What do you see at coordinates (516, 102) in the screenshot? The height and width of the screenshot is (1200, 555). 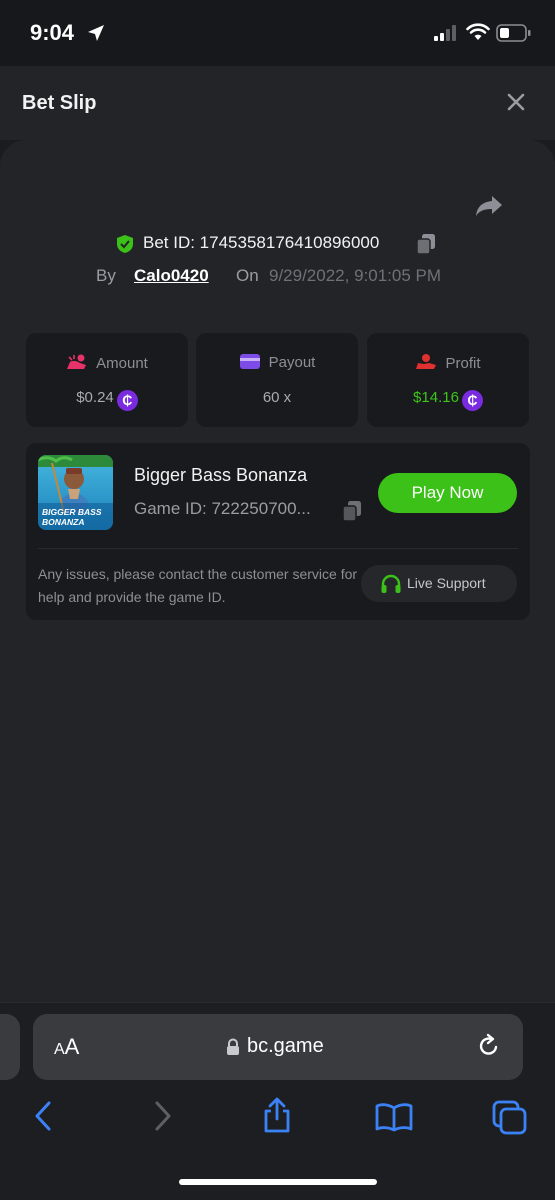 I see `close-icon` at bounding box center [516, 102].